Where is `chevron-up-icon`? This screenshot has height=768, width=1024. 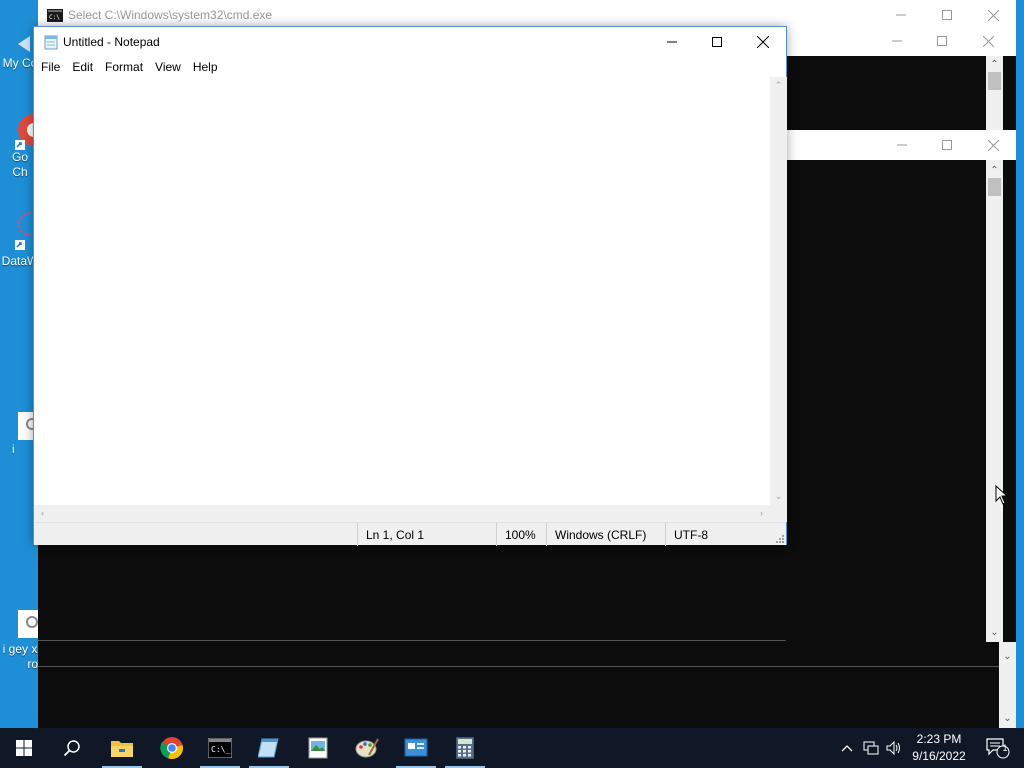
chevron-up-icon is located at coordinates (847, 748).